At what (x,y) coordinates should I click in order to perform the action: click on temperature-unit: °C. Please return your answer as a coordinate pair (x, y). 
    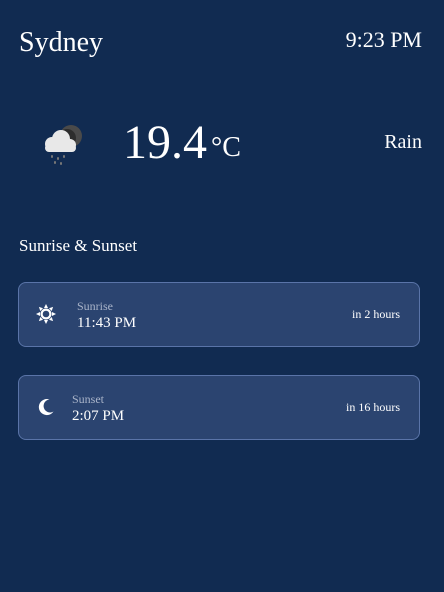
    Looking at the image, I should click on (226, 147).